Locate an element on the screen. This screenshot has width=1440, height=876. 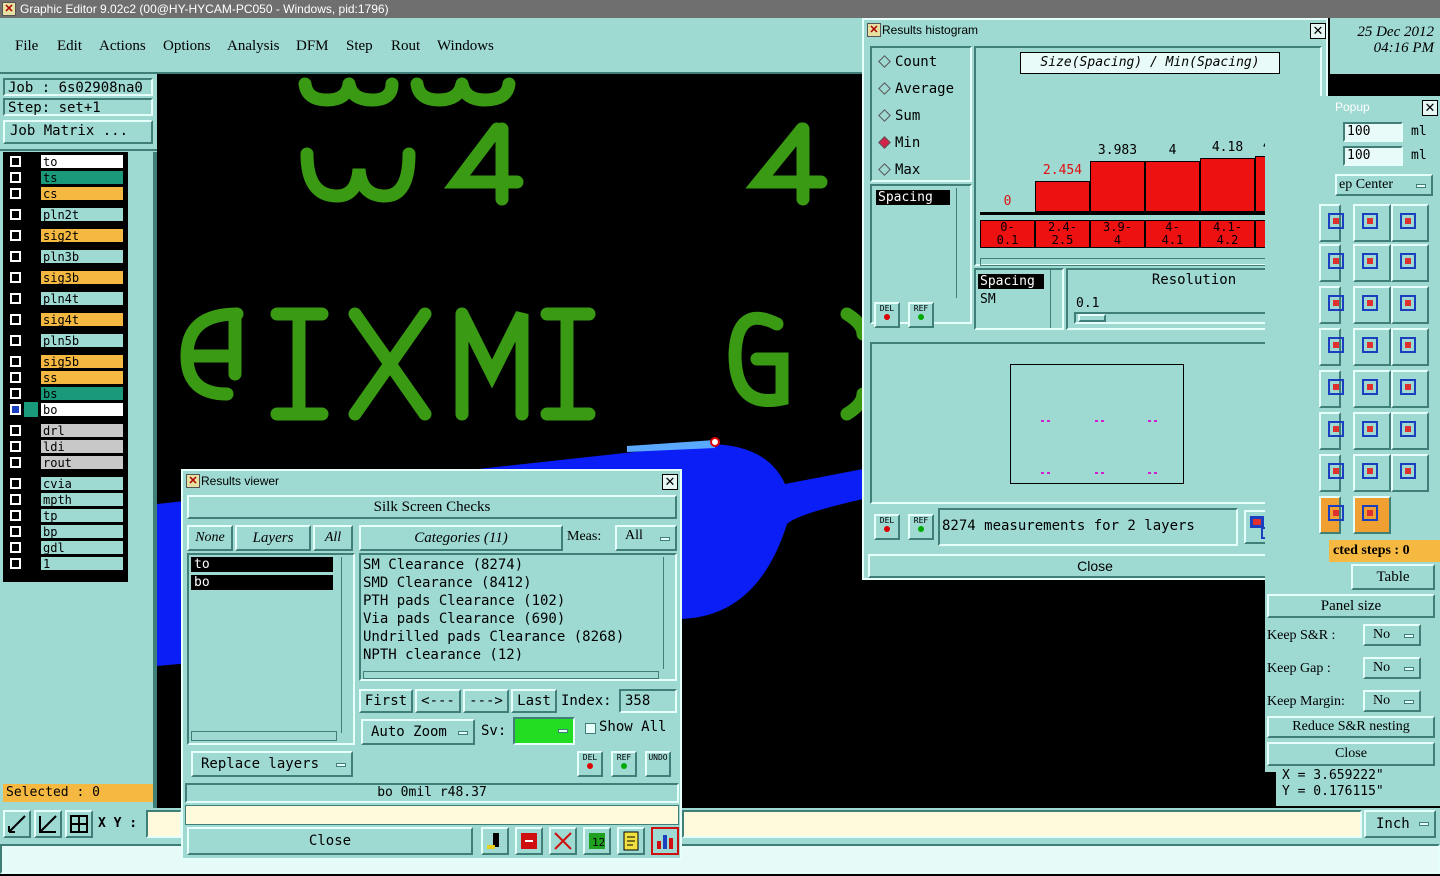
align-left-icon is located at coordinates (1331, 431).